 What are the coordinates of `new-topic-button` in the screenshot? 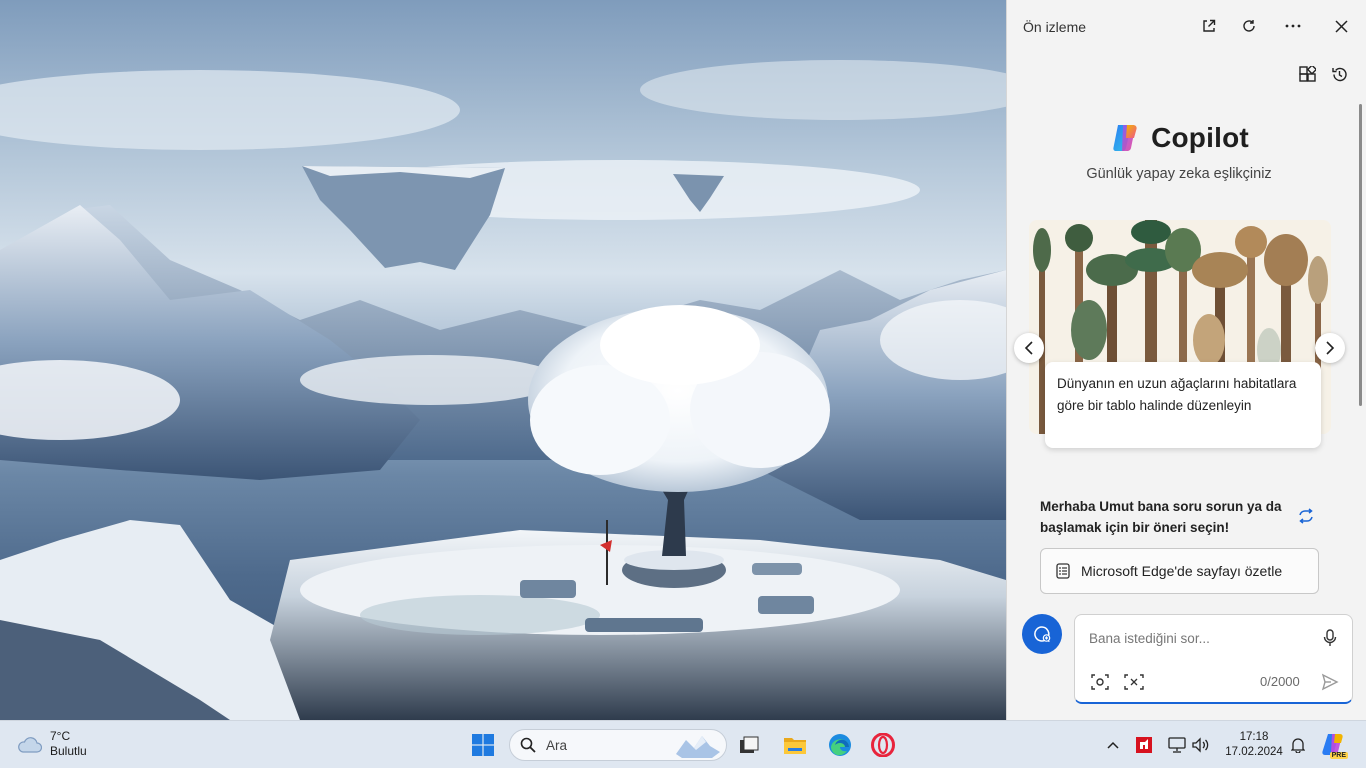 It's located at (1042, 634).